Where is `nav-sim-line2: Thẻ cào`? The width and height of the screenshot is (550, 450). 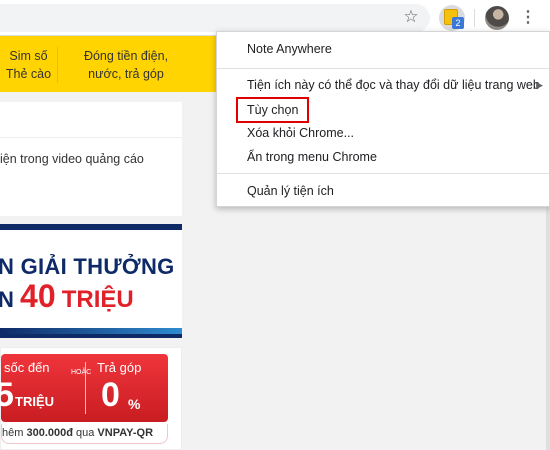 nav-sim-line2: Thẻ cào is located at coordinates (28, 74).